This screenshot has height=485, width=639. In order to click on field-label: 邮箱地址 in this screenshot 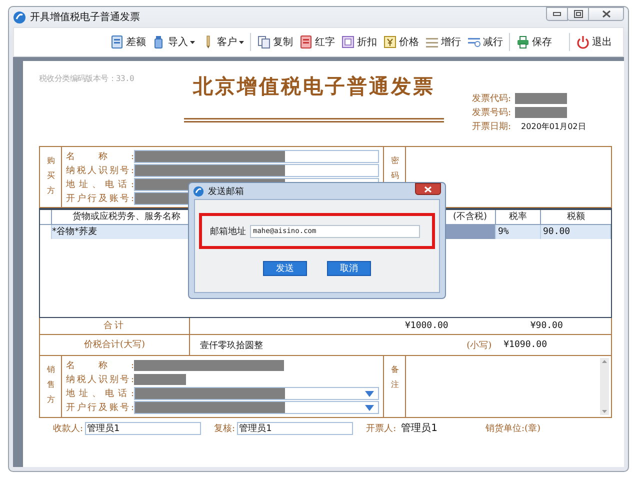, I will do `click(228, 232)`.